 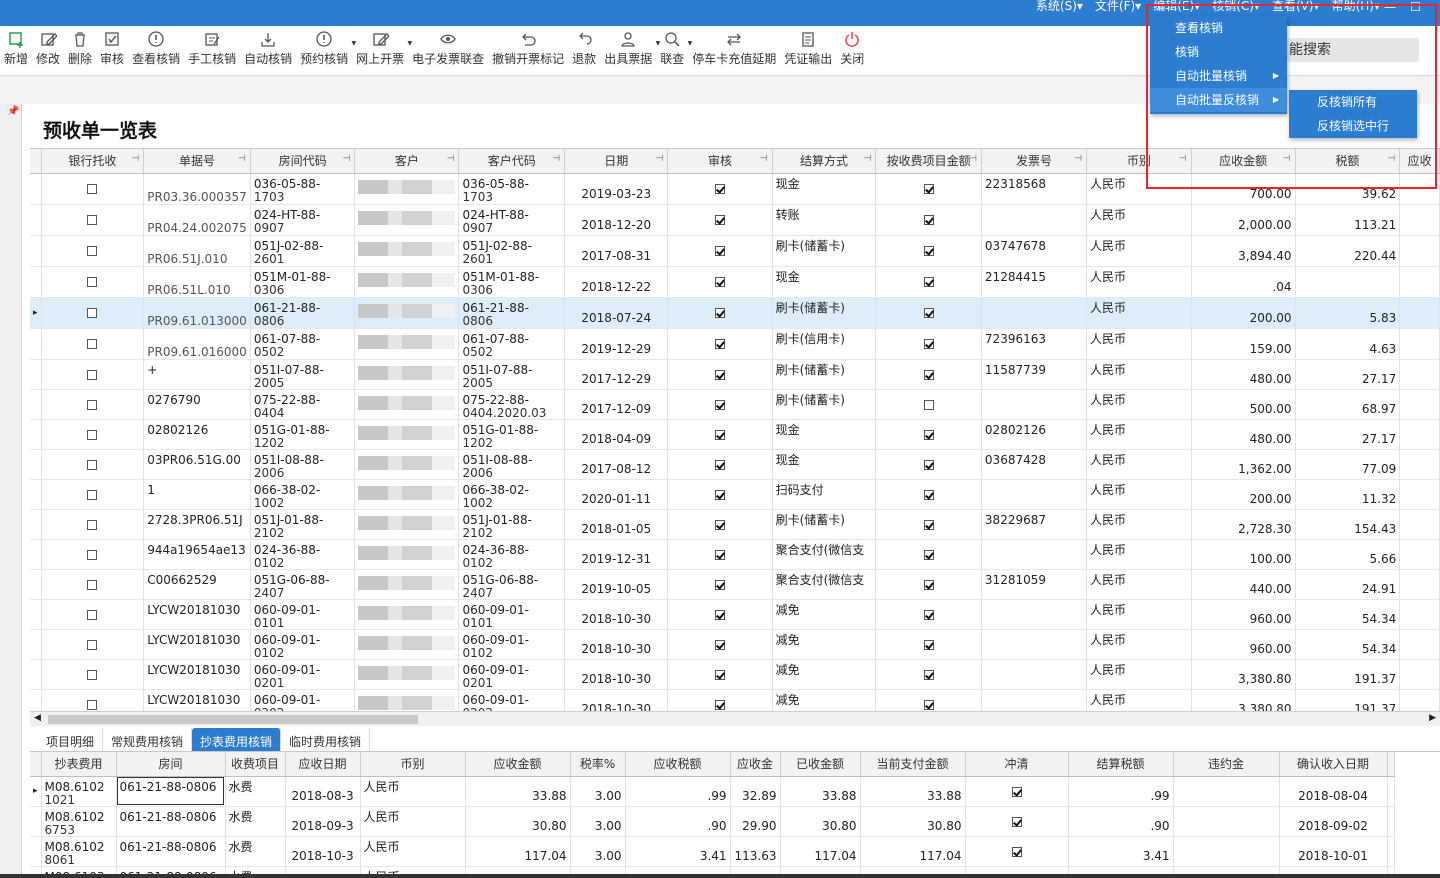 I want to click on menu-item: 查看核销, so click(x=1218, y=28).